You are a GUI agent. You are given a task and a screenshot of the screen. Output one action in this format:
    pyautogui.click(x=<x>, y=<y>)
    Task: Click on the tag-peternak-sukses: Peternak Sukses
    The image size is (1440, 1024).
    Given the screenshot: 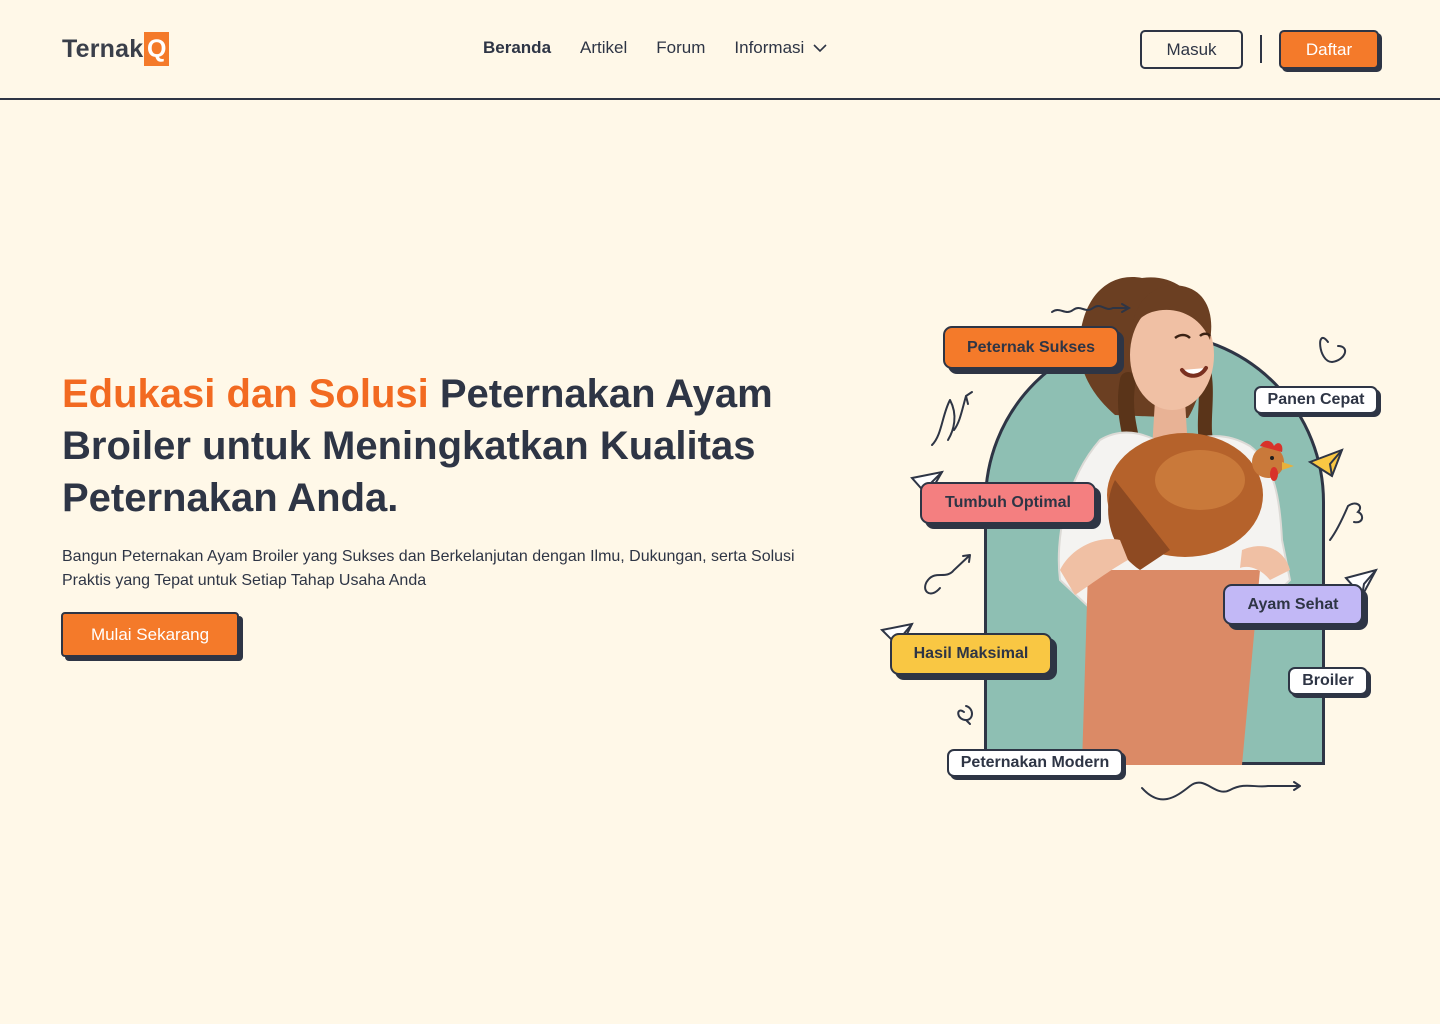 What is the action you would take?
    pyautogui.click(x=1031, y=347)
    